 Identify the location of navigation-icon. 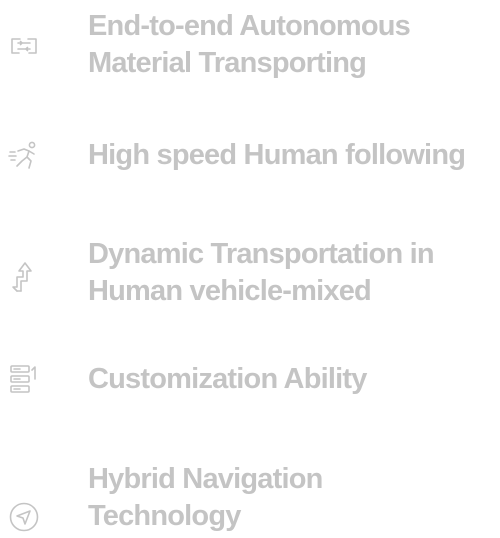
(24, 517).